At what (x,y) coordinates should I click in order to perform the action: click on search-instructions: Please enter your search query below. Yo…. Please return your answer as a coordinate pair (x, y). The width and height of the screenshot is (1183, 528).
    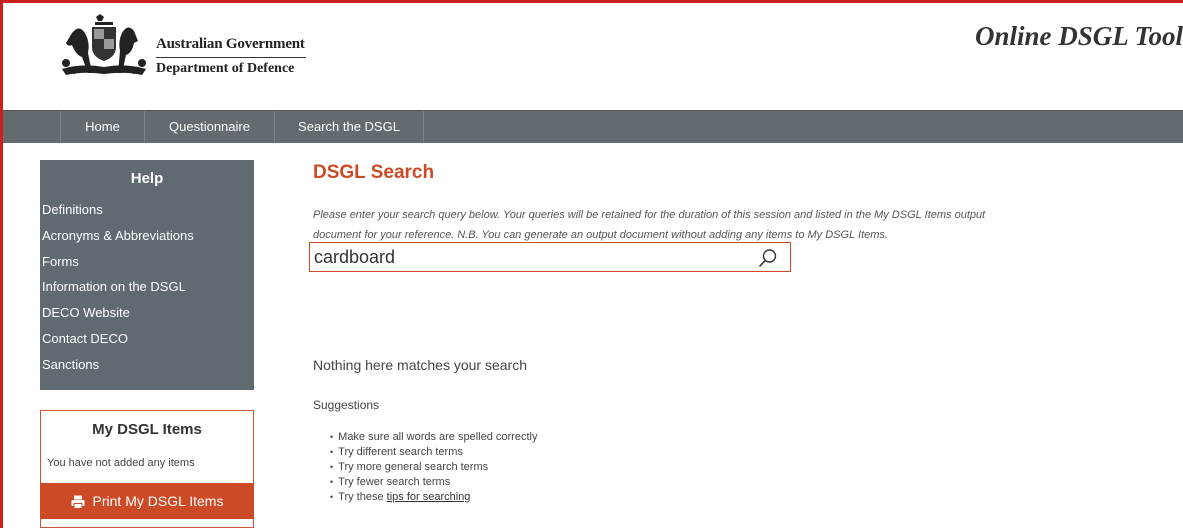
    Looking at the image, I should click on (733, 225).